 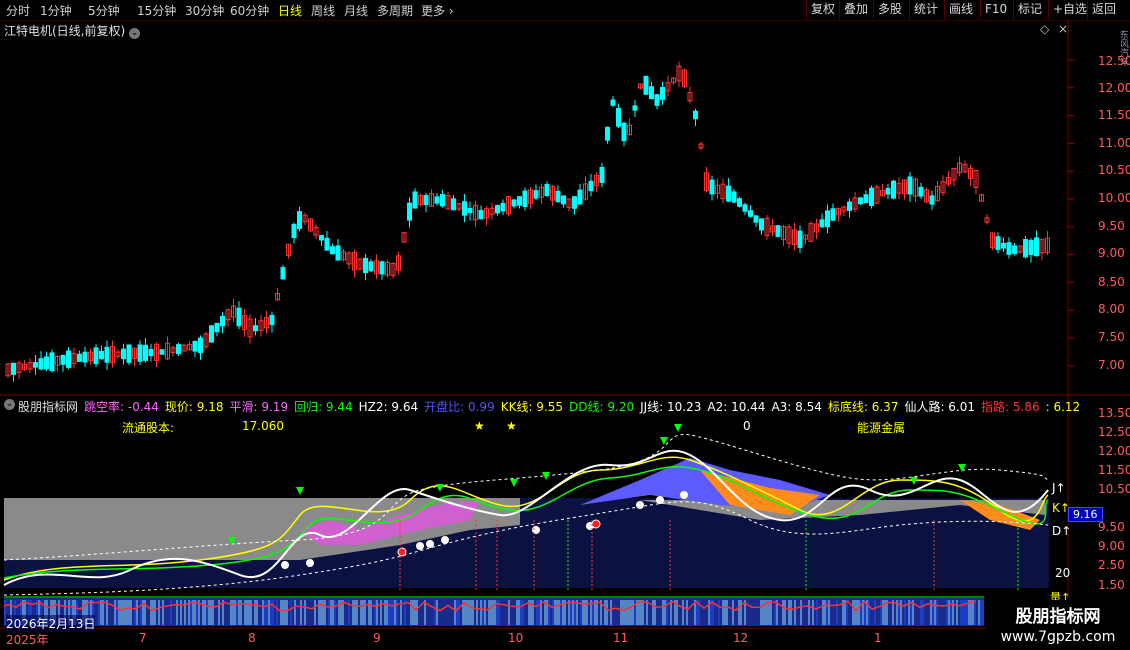 I want to click on stock-title: 江特电机(日线,前复权) ⌄, so click(x=72, y=31).